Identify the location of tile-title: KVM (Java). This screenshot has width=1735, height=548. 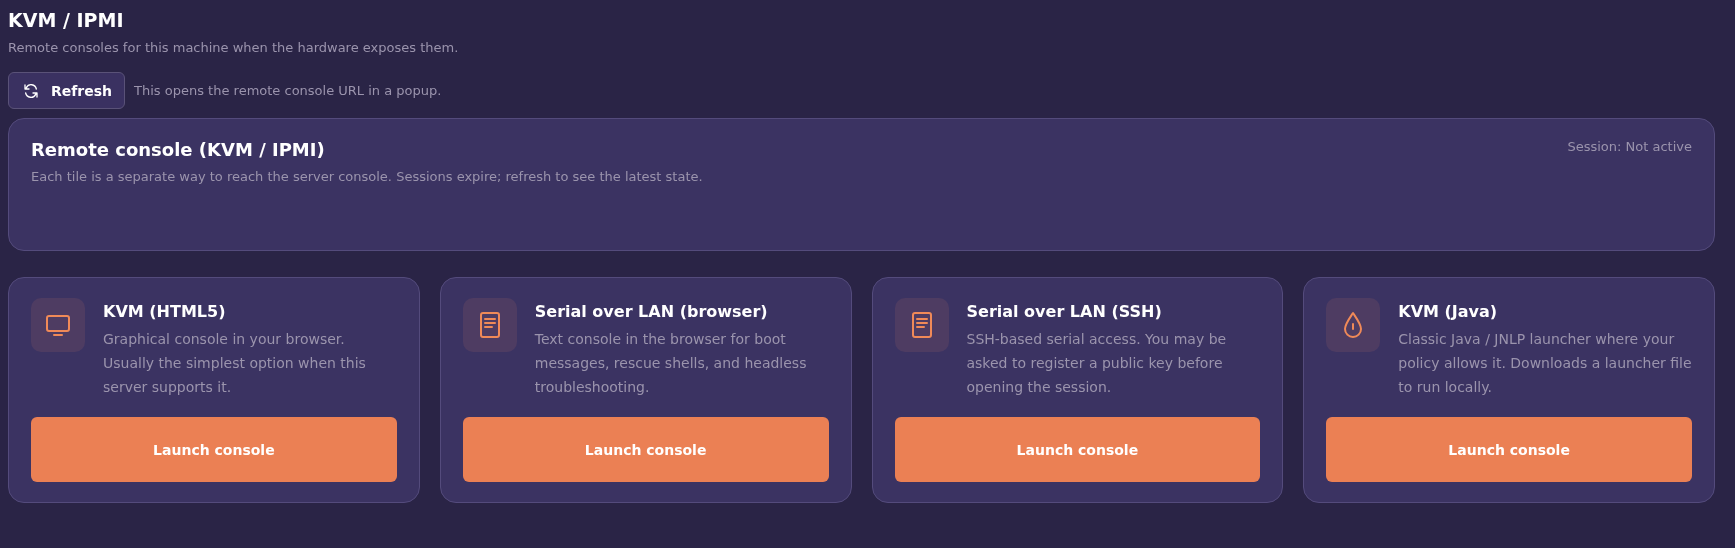
(1448, 311).